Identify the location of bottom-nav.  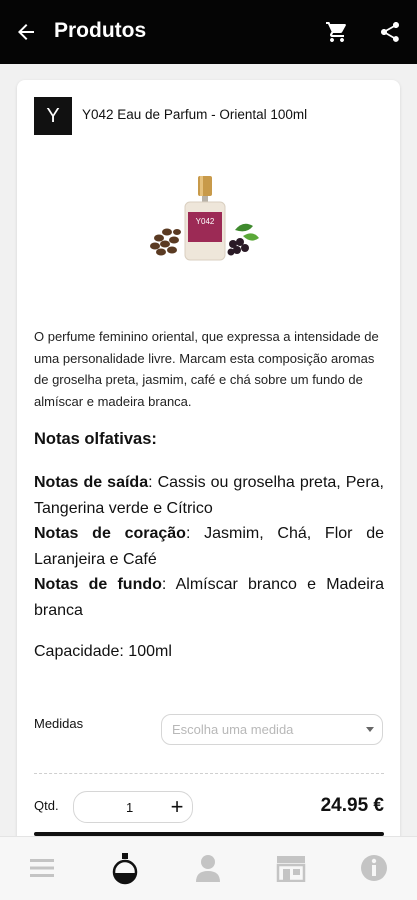
(208, 868).